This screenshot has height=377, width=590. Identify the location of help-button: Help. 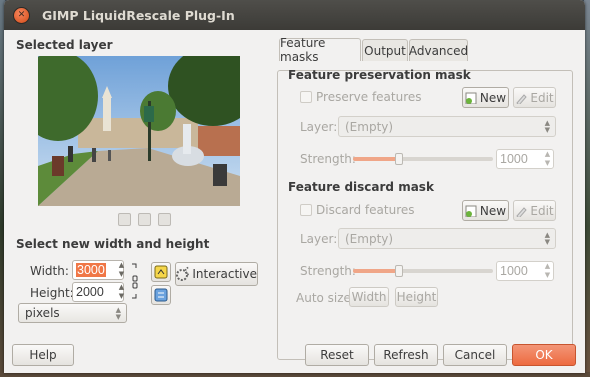
(43, 355).